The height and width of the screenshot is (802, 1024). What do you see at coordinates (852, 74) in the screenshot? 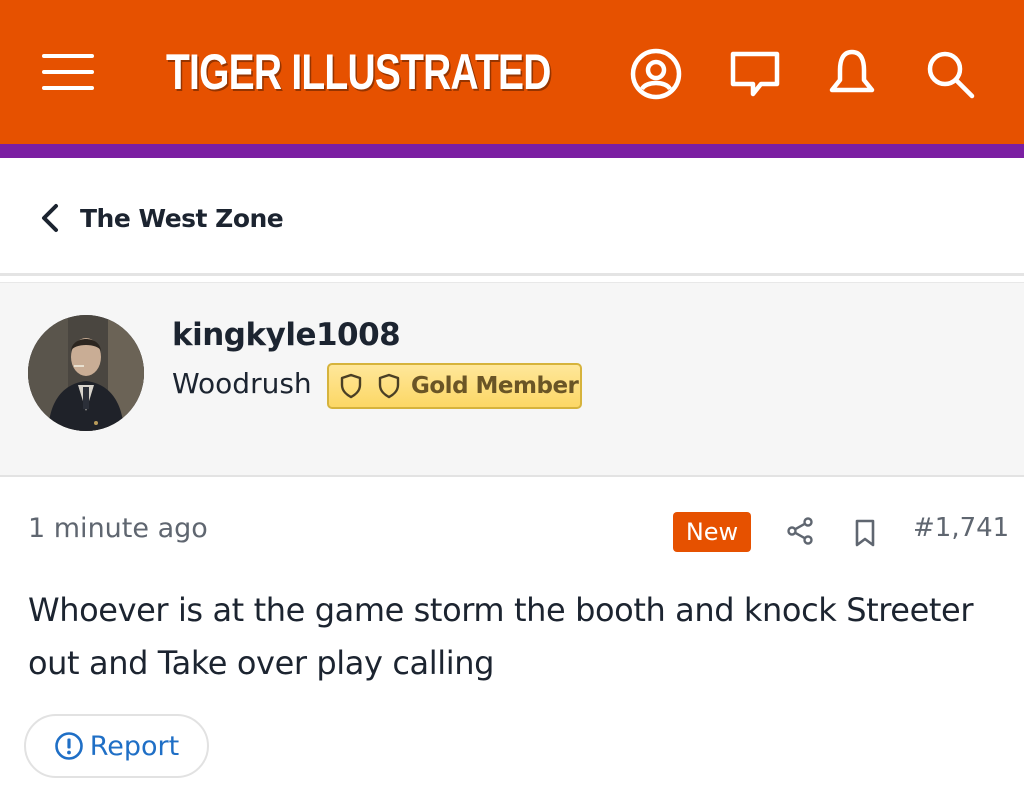
I see `bell-icon` at bounding box center [852, 74].